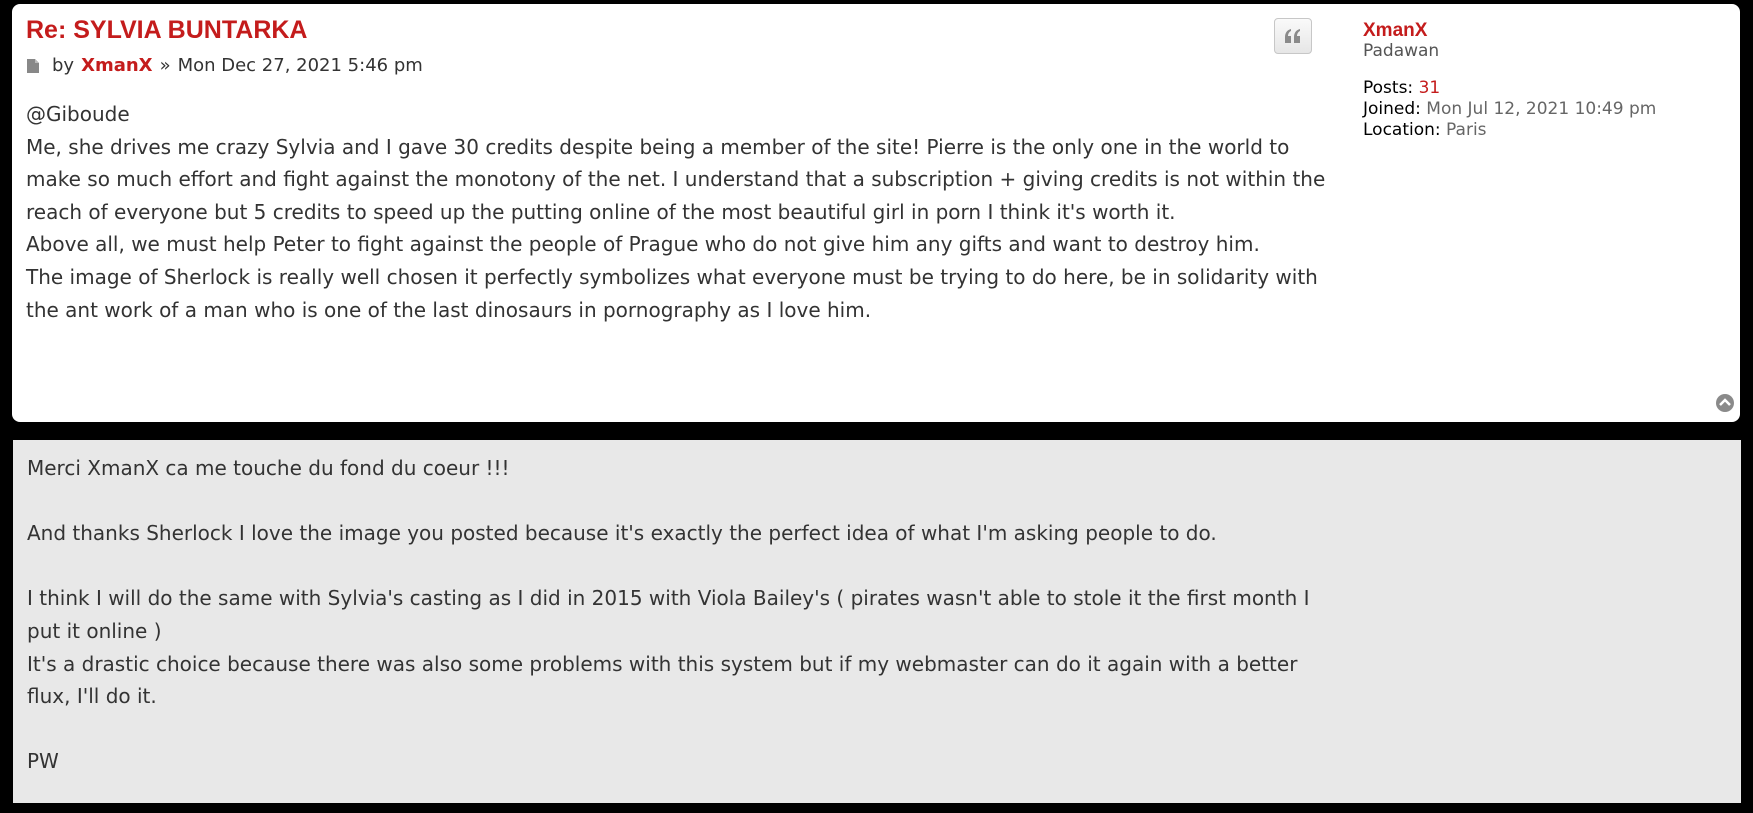 This screenshot has width=1753, height=813. I want to click on profile-joined: Joined: Mon Jul 12, 2021 10:49 pm, so click(1509, 109).